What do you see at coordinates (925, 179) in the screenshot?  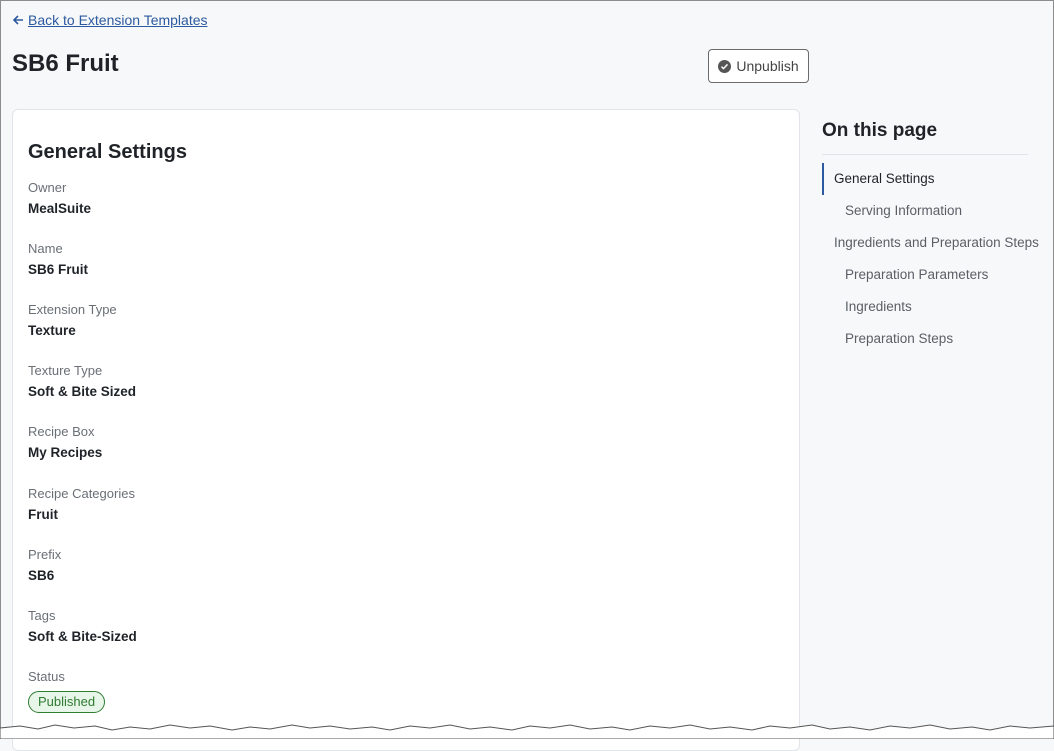 I see `toc-item-general-settings: General Settings` at bounding box center [925, 179].